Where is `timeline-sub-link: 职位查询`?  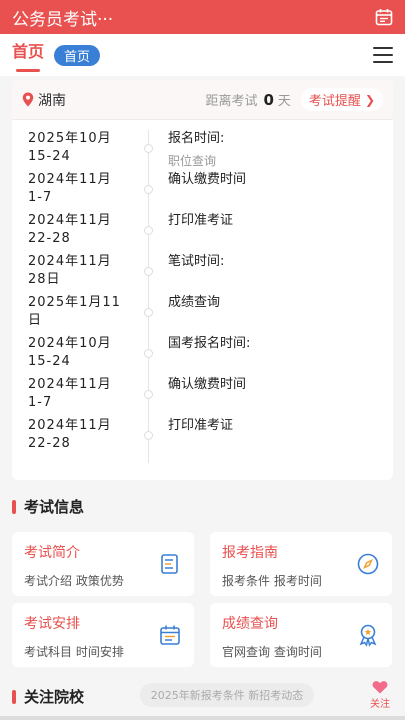
timeline-sub-link: 职位查询 is located at coordinates (196, 161).